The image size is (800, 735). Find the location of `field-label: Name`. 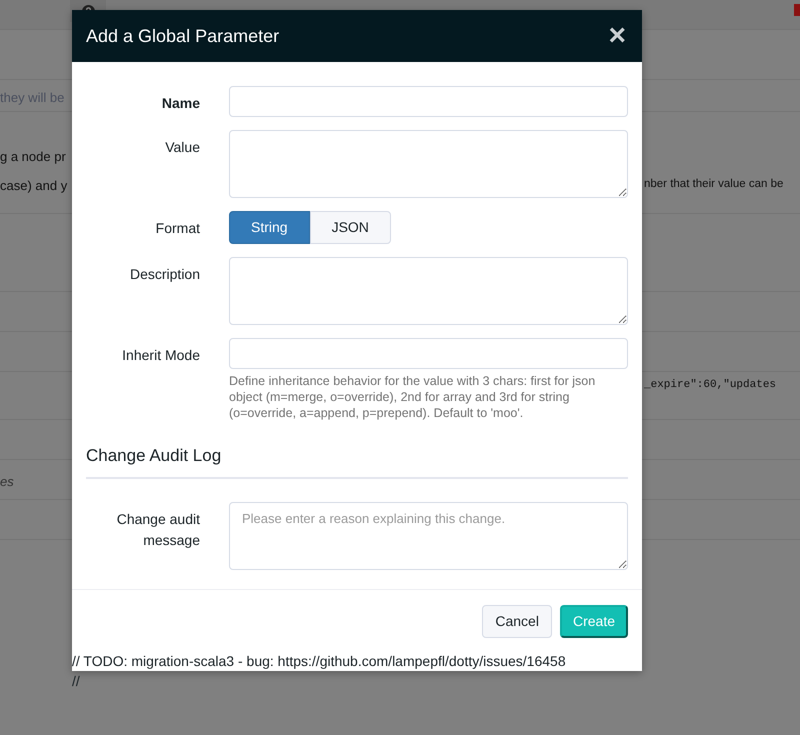

field-label: Name is located at coordinates (180, 103).